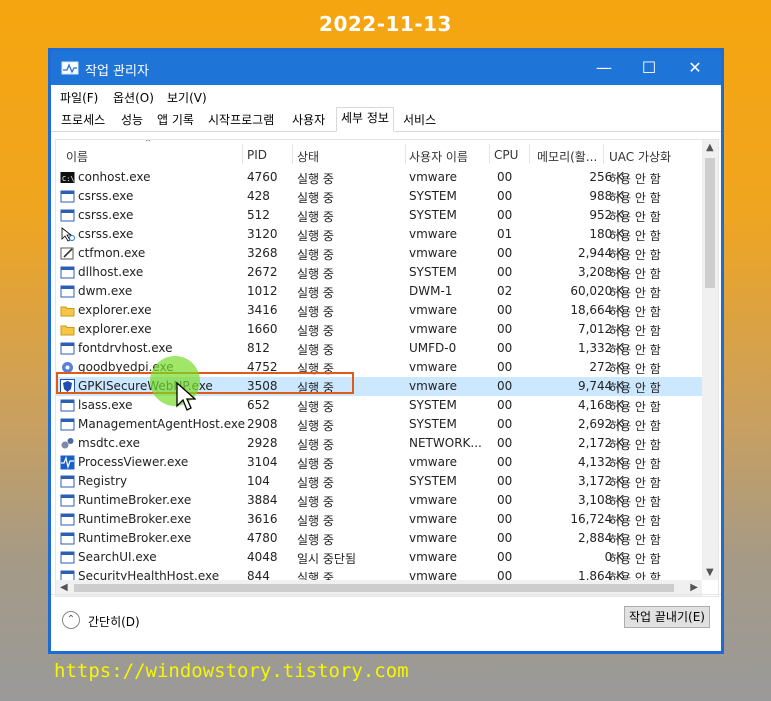 The height and width of the screenshot is (701, 771). Describe the element at coordinates (379, 234) in the screenshot. I see `table-row: csrss.exe 3120 실행 중 vmware 01 180 K 허용 안 함` at that location.